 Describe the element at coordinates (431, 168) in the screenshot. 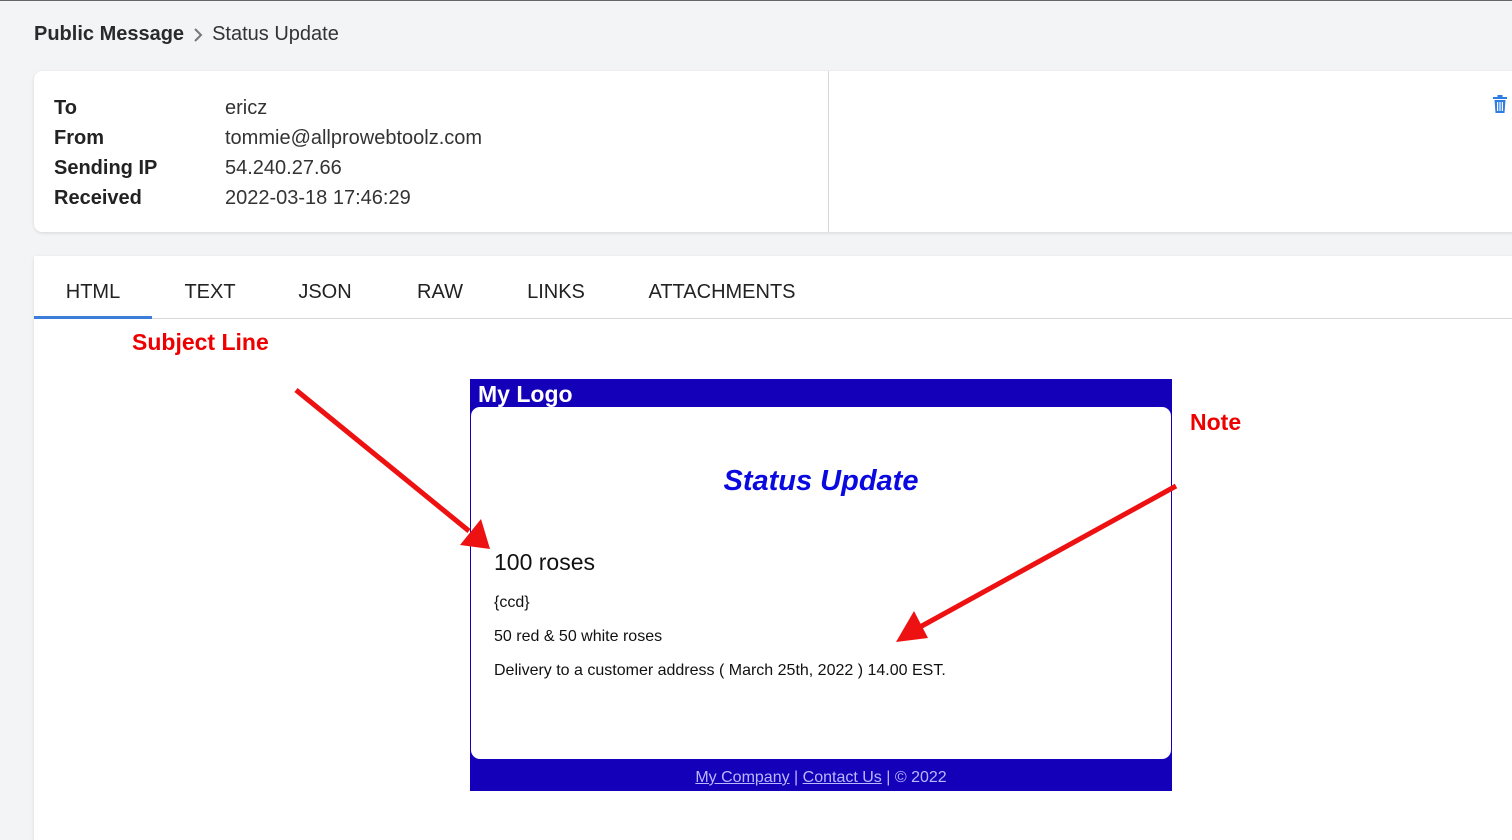

I see `meta-row-sending-ip: Sending IP 54.240.27.66` at that location.